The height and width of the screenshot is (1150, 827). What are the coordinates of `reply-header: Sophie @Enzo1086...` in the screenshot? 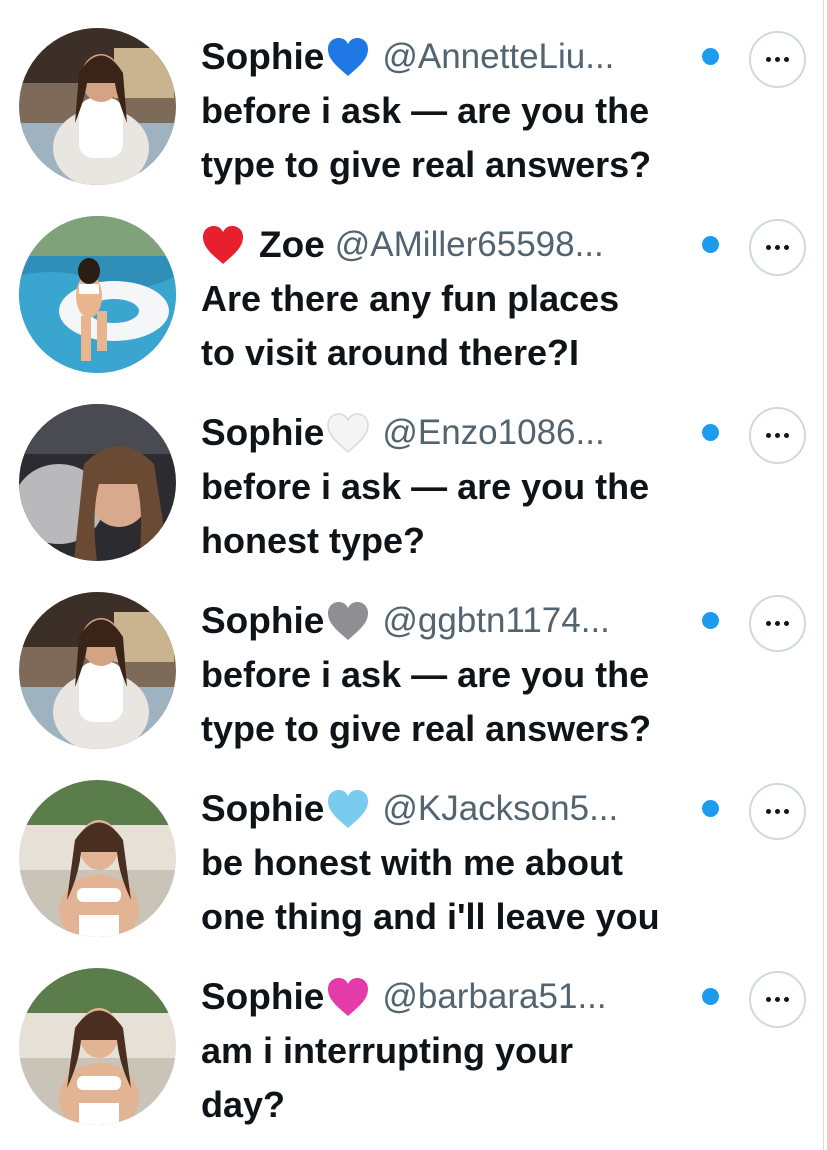 It's located at (461, 433).